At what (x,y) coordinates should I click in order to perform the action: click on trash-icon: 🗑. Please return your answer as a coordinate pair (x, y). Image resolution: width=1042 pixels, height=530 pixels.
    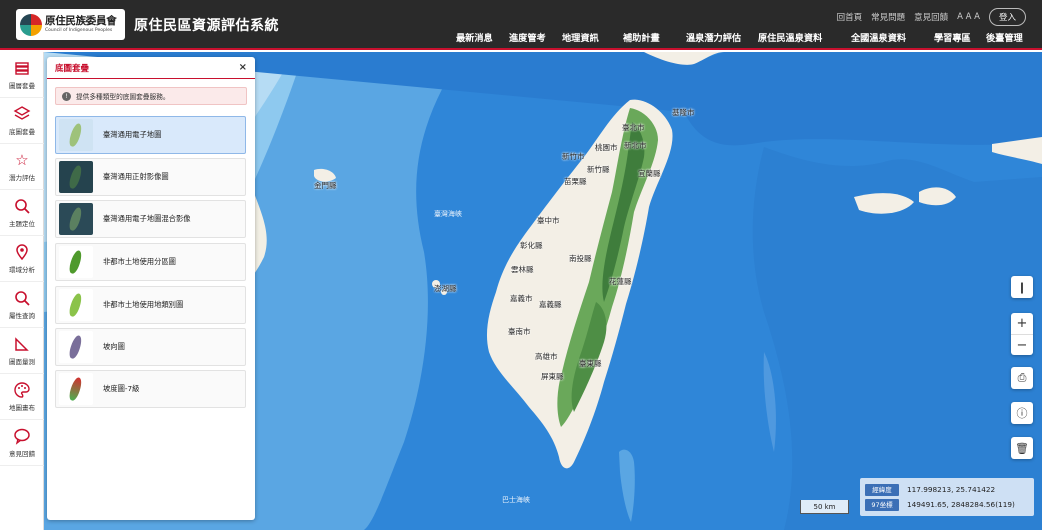
    Looking at the image, I should click on (1022, 448).